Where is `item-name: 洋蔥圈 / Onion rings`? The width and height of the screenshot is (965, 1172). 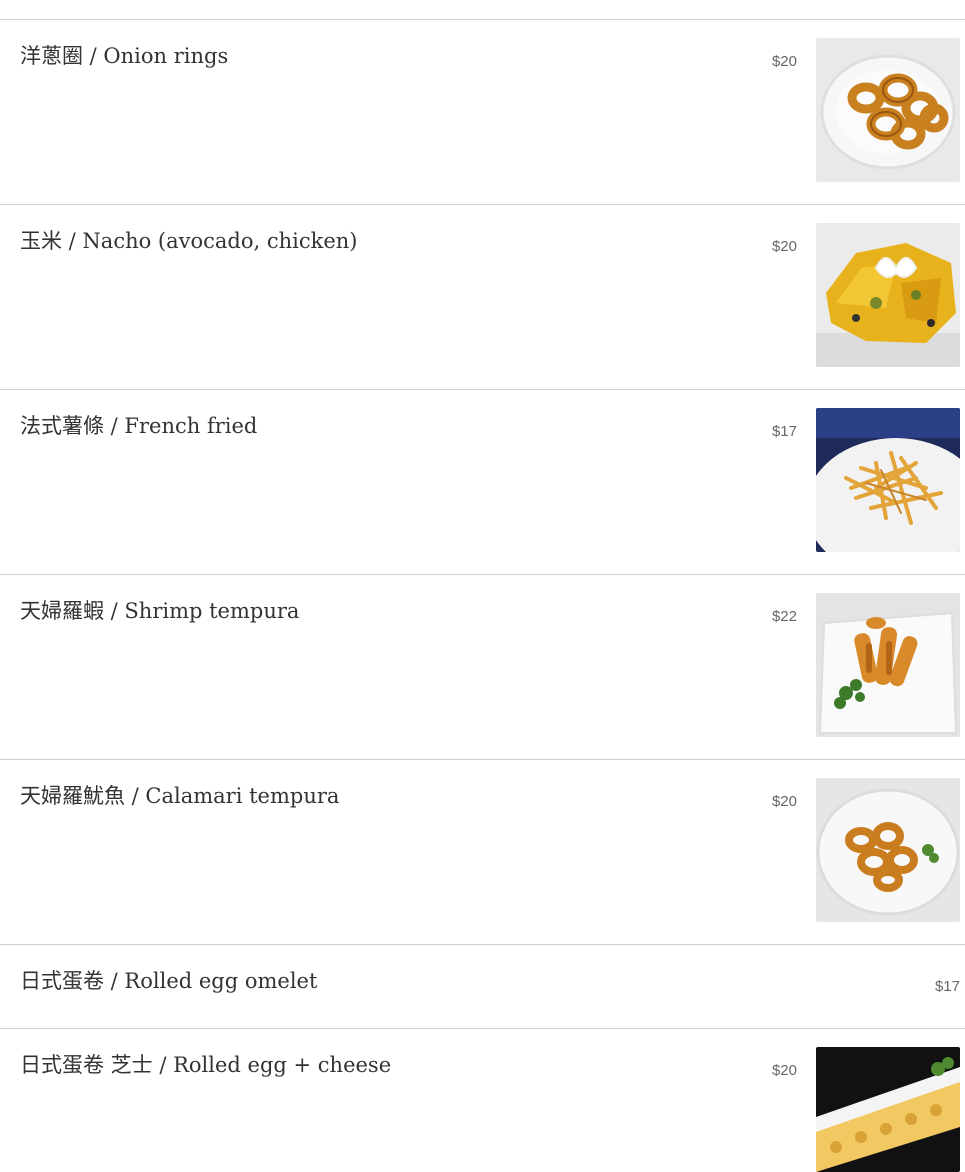 item-name: 洋蔥圈 / Onion rings is located at coordinates (124, 56).